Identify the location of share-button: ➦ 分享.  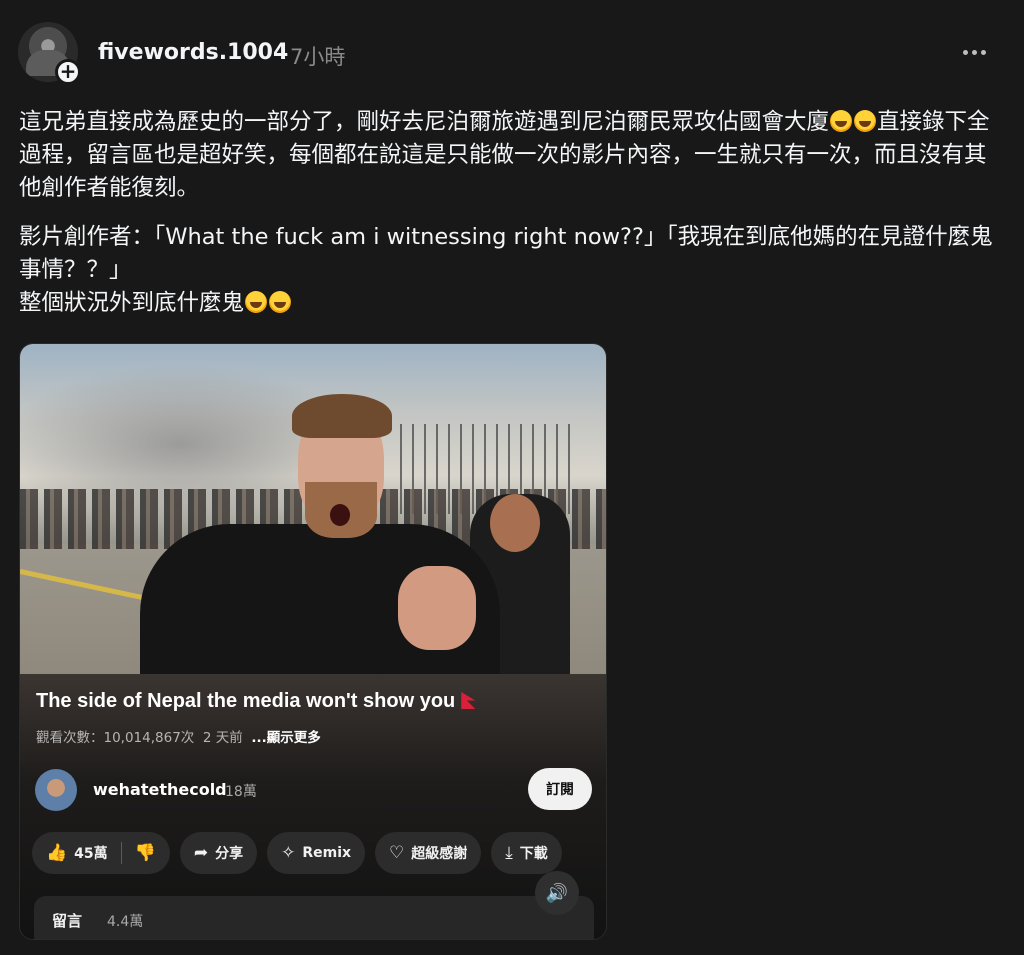
(218, 853).